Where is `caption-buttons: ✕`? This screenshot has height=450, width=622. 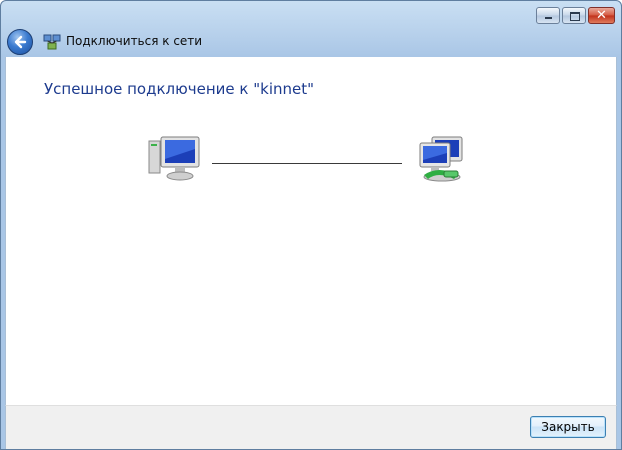
caption-buttons: ✕ is located at coordinates (575, 15).